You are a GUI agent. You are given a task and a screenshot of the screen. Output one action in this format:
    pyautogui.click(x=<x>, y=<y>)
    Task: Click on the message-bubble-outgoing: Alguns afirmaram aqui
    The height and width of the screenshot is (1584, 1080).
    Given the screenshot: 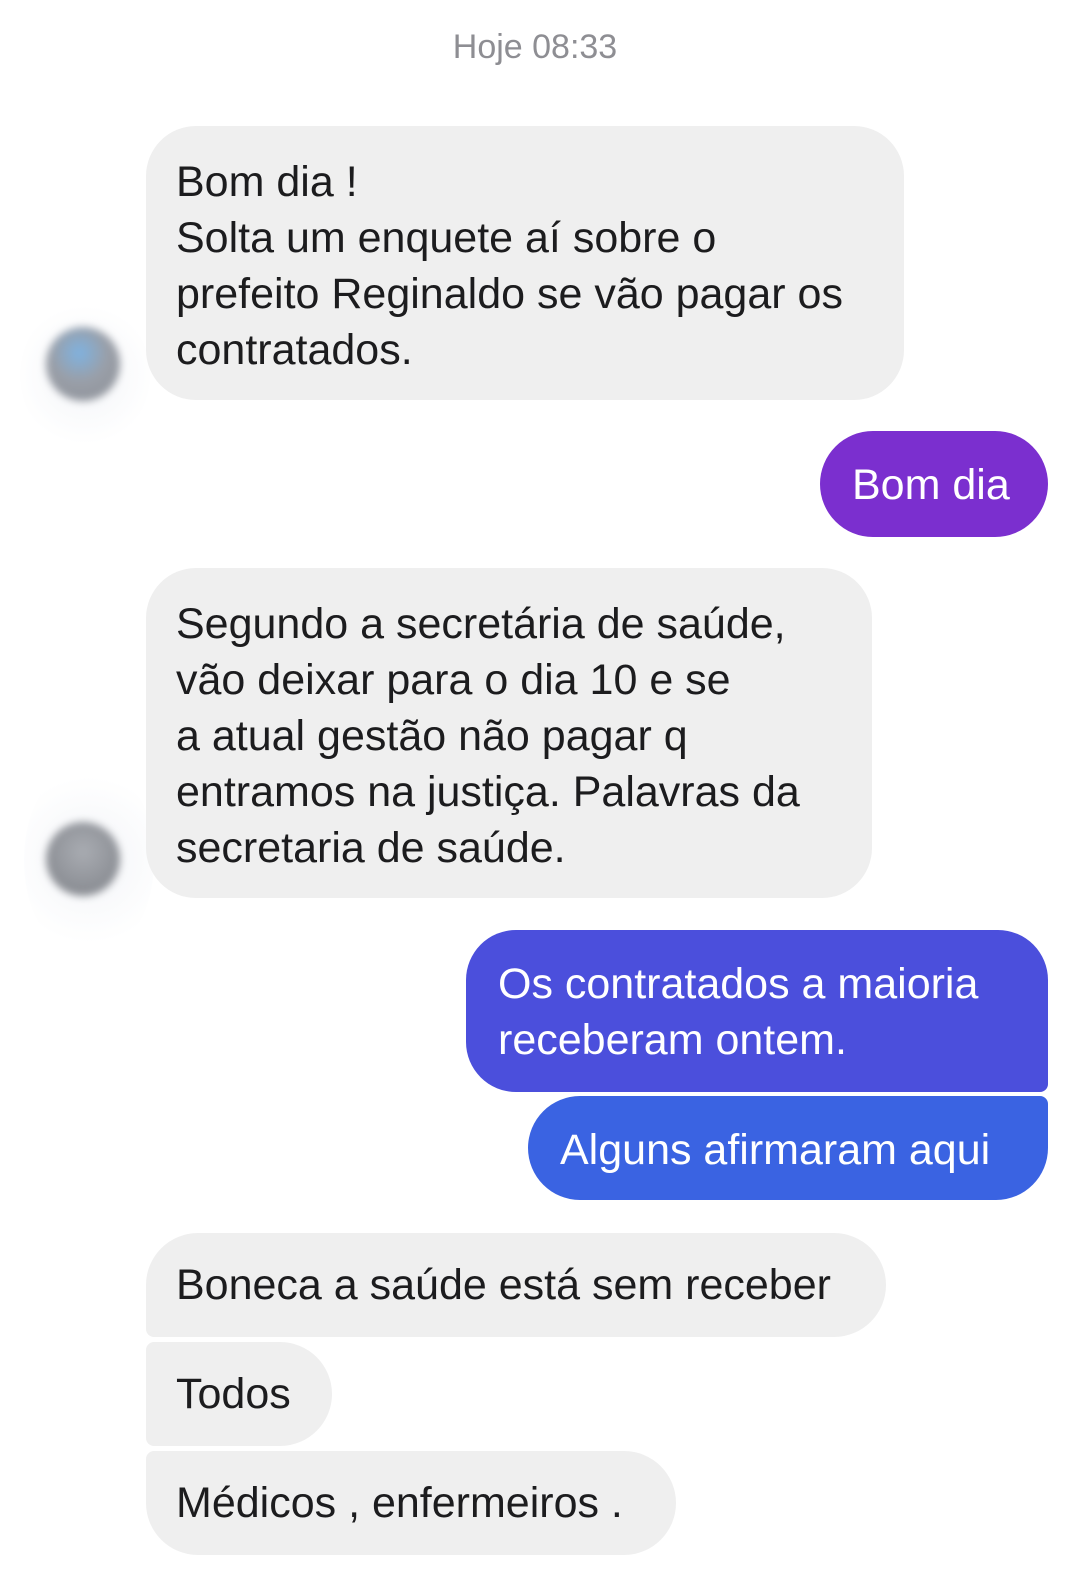 What is the action you would take?
    pyautogui.click(x=788, y=1148)
    